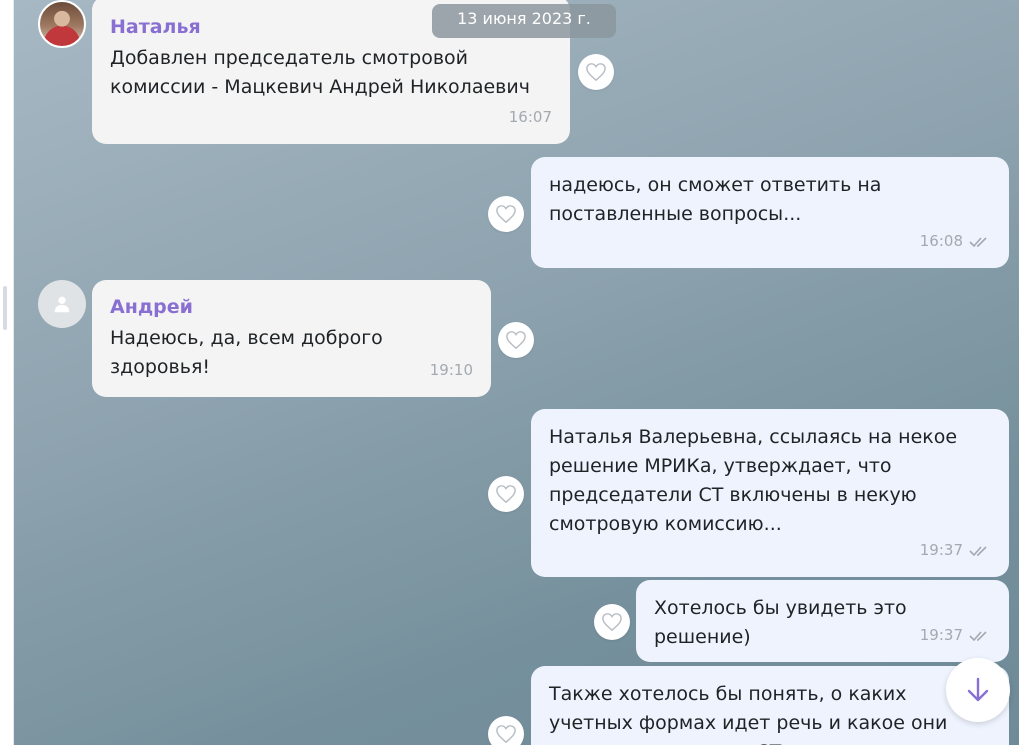 Image resolution: width=1019 pixels, height=751 pixels. I want to click on message-time: 19:10, so click(451, 370).